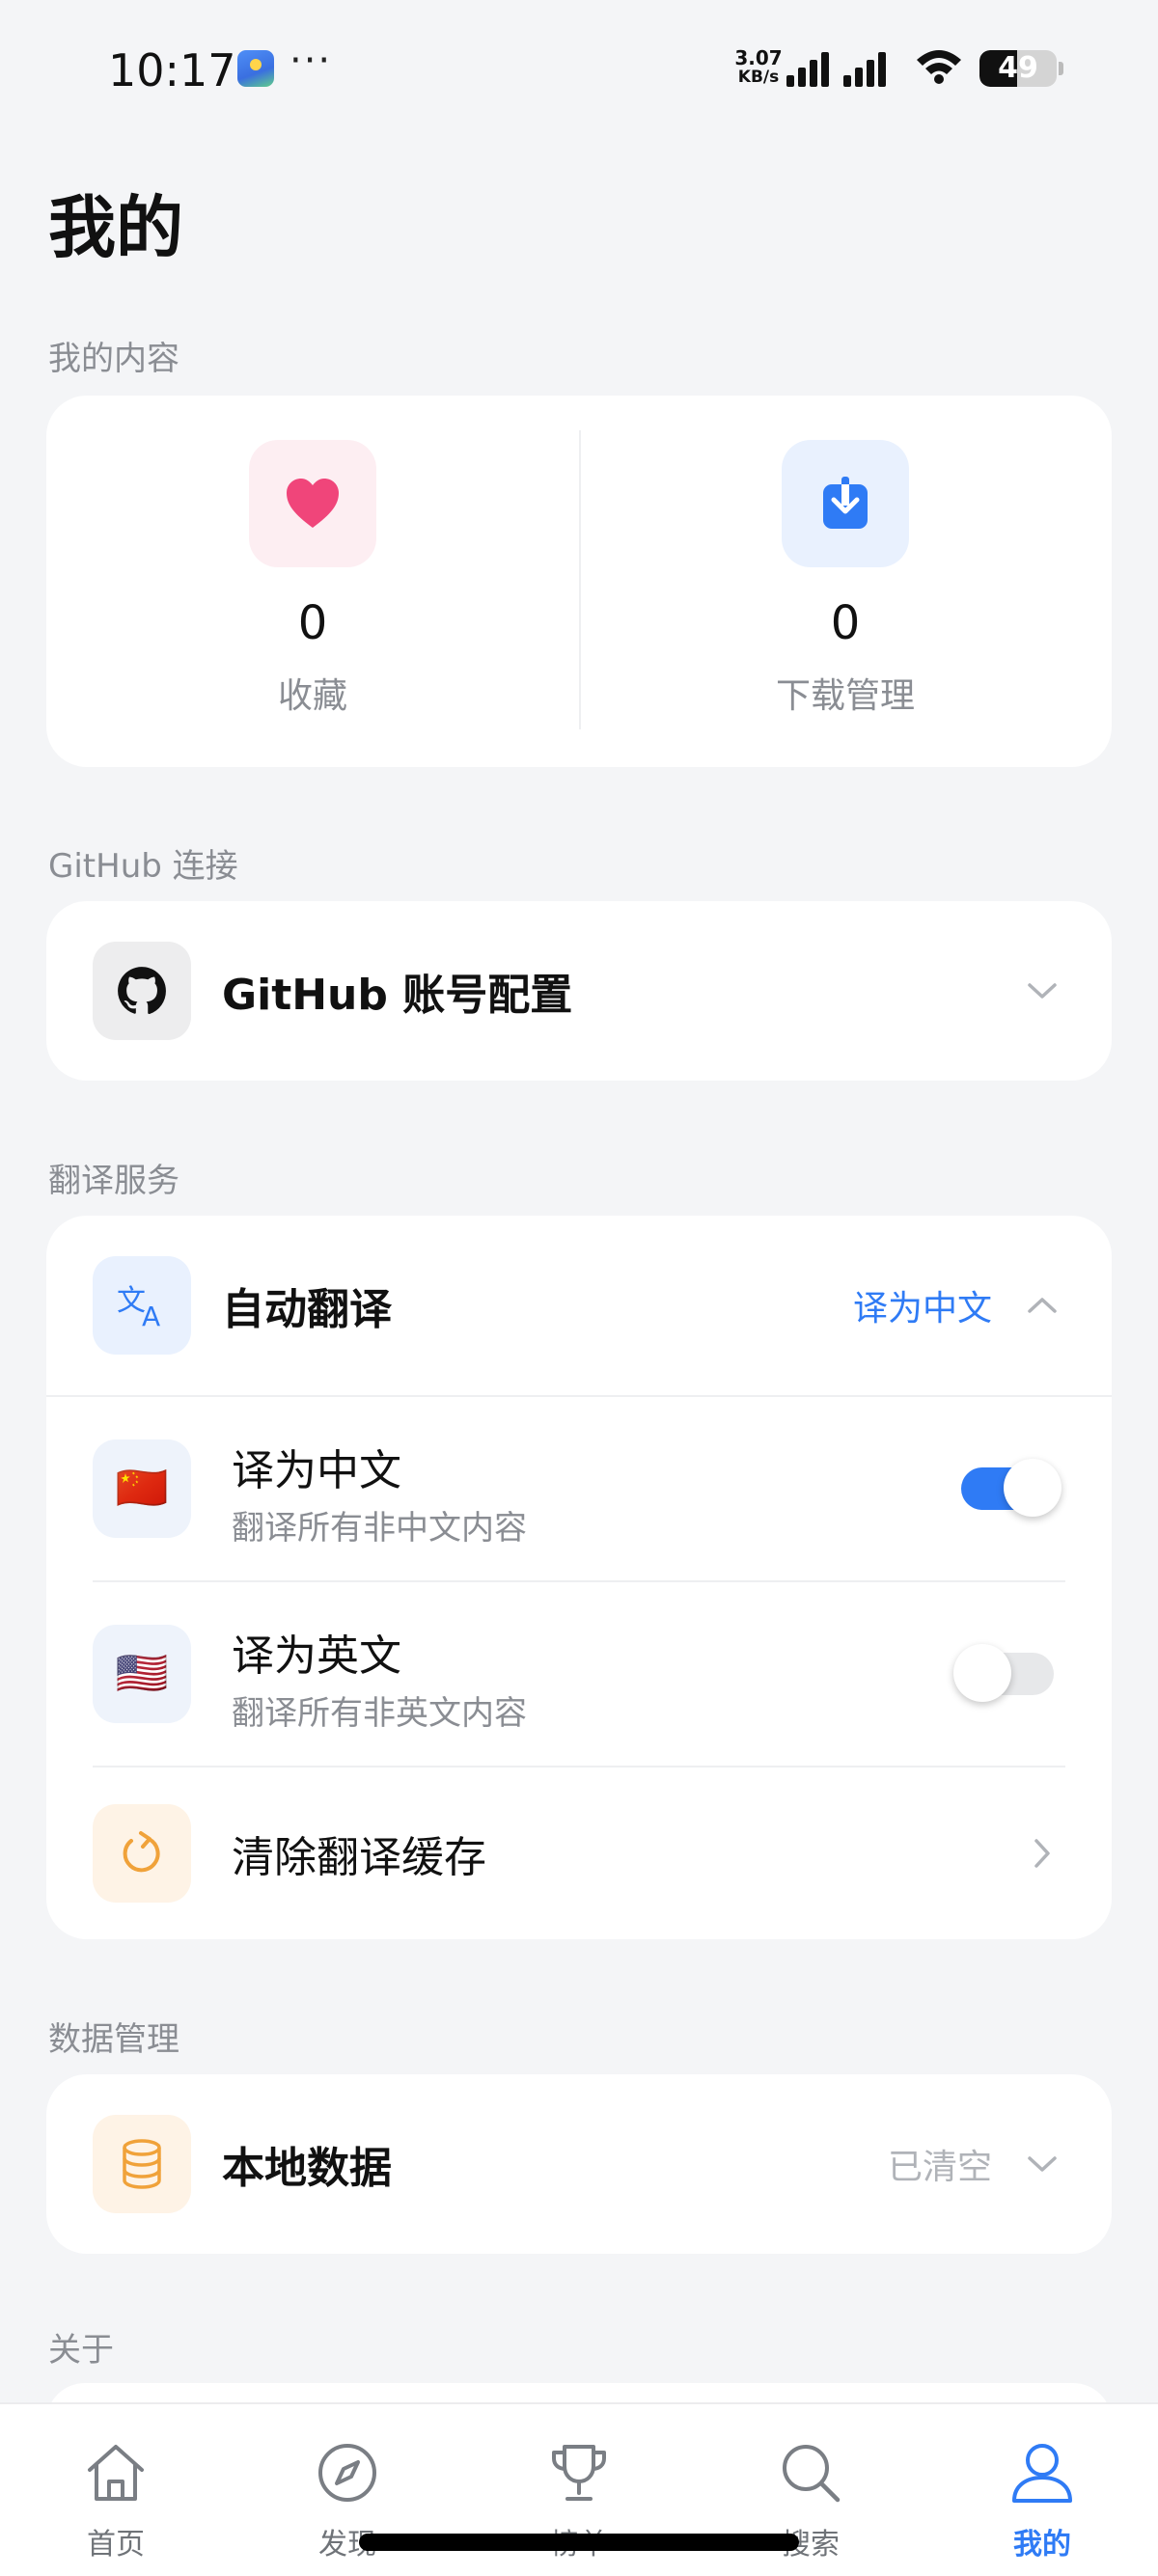 The height and width of the screenshot is (2576, 1158). What do you see at coordinates (115, 228) in the screenshot?
I see `page-title: 我的` at bounding box center [115, 228].